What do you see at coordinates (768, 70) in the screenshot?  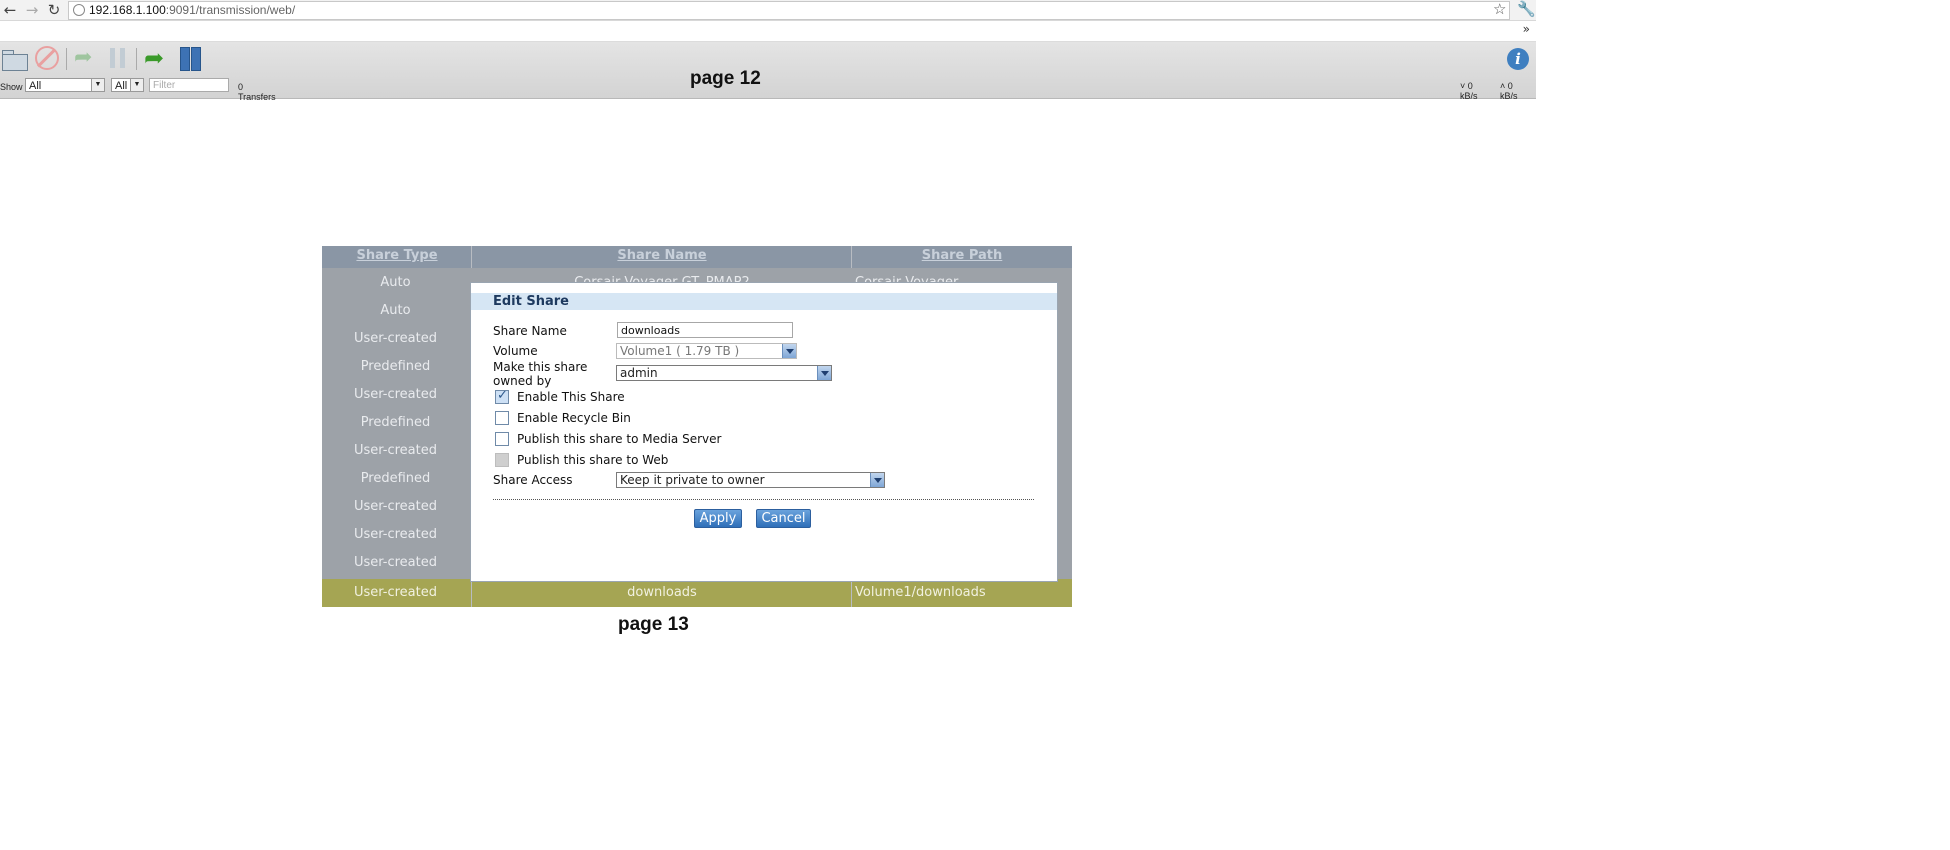 I see `transmission-toolbar: ➦ ➦ i` at bounding box center [768, 70].